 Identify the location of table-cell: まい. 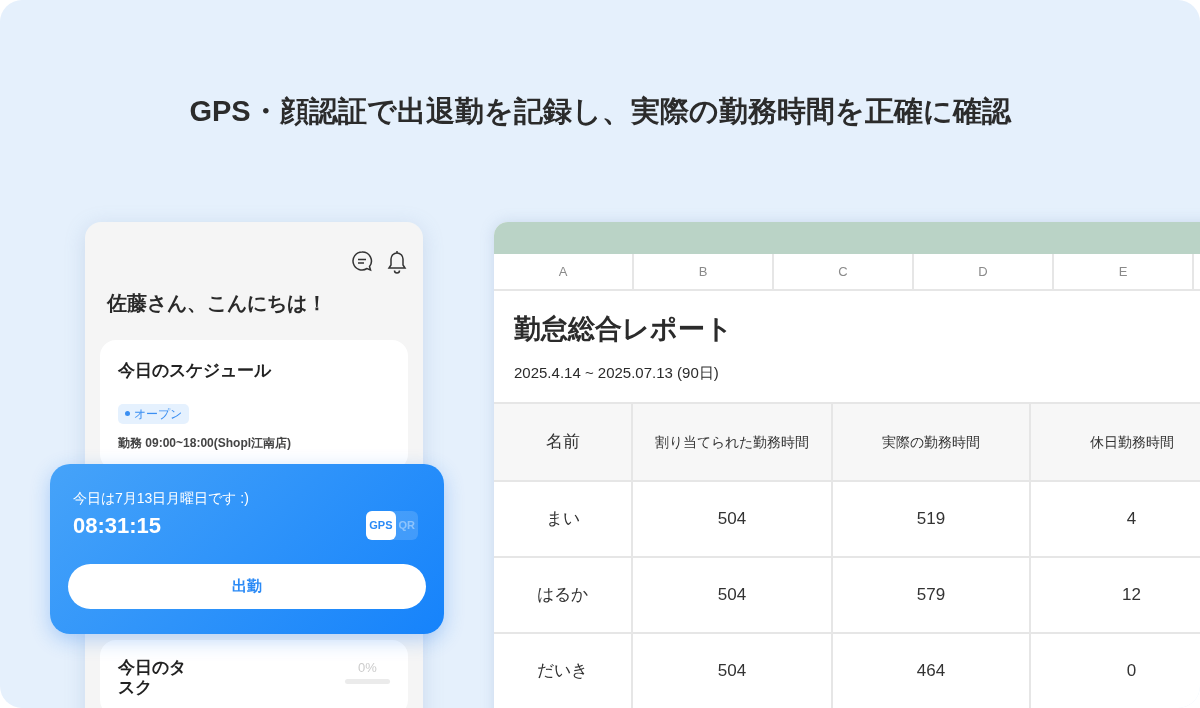
(563, 520).